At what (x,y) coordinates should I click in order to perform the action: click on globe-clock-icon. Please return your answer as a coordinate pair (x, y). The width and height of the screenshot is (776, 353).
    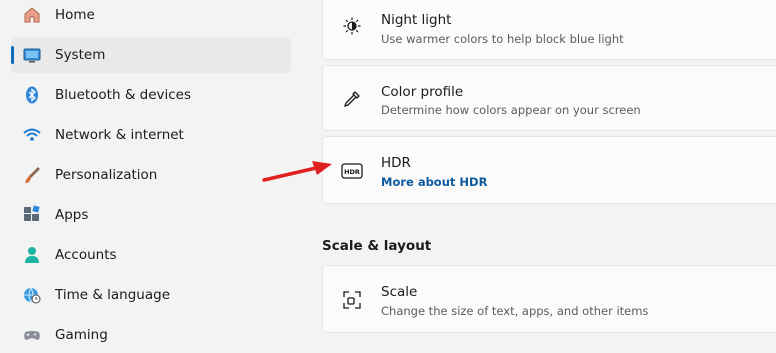
    Looking at the image, I should click on (32, 295).